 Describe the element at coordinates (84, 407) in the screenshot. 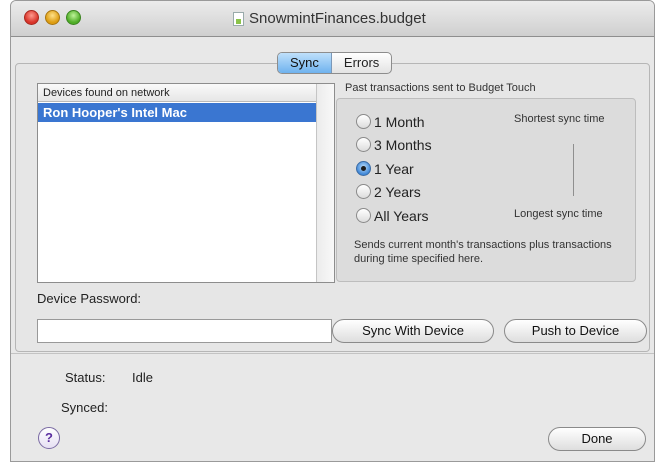

I see `synced-label: Synced:` at that location.